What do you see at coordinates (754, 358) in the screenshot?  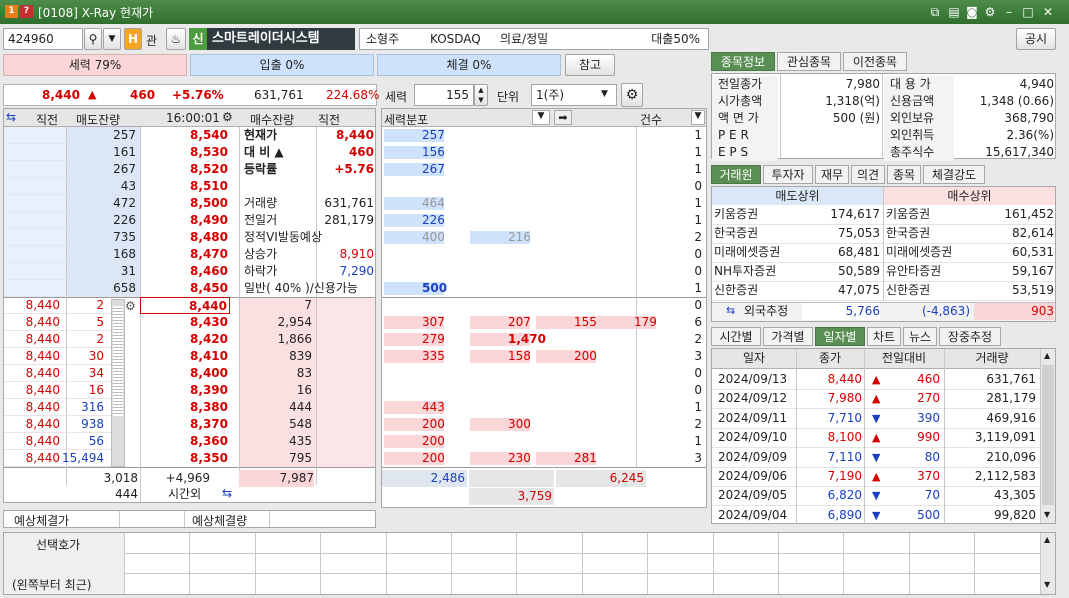 I see `daily-col-0: 일자` at bounding box center [754, 358].